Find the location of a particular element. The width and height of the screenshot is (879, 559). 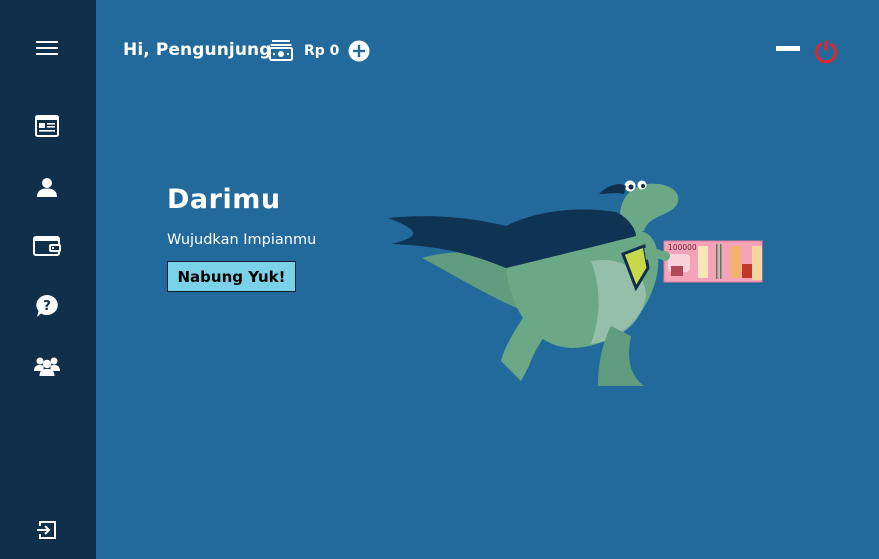

wallet-button is located at coordinates (47, 246).